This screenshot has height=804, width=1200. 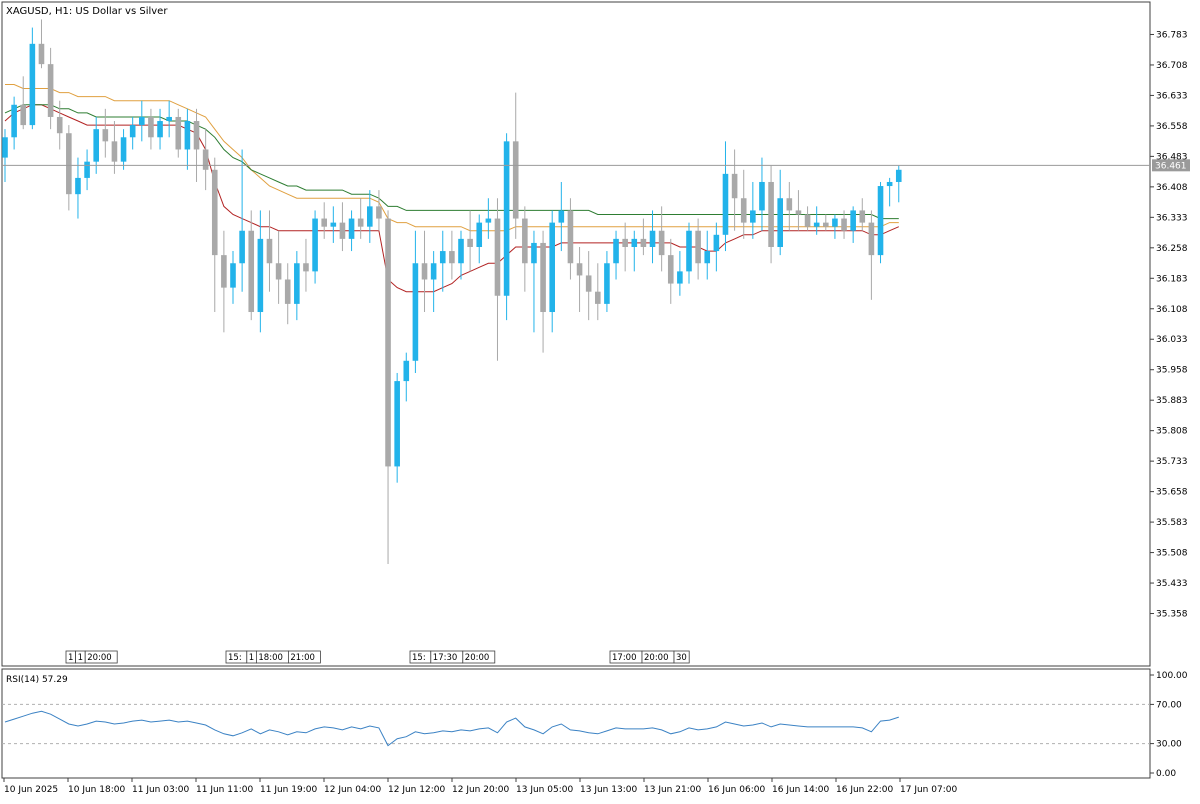 What do you see at coordinates (419, 658) in the screenshot?
I see `event-marker-label: 15:` at bounding box center [419, 658].